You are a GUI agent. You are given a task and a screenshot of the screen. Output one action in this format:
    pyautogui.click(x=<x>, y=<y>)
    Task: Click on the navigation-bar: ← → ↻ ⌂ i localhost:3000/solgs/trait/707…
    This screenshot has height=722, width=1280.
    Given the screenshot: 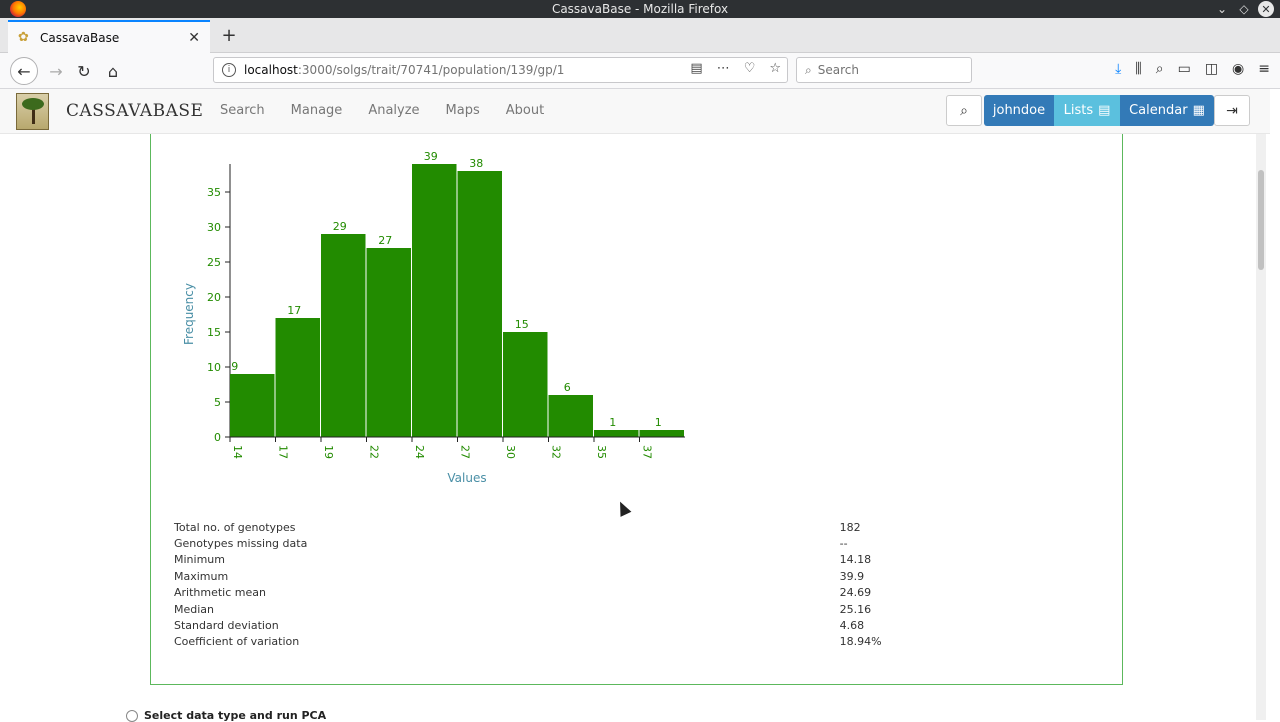 What is the action you would take?
    pyautogui.click(x=640, y=71)
    